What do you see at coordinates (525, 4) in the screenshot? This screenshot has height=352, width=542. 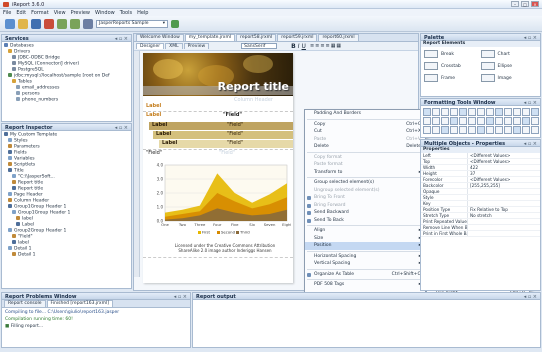 I see `maximize-button: □` at bounding box center [525, 4].